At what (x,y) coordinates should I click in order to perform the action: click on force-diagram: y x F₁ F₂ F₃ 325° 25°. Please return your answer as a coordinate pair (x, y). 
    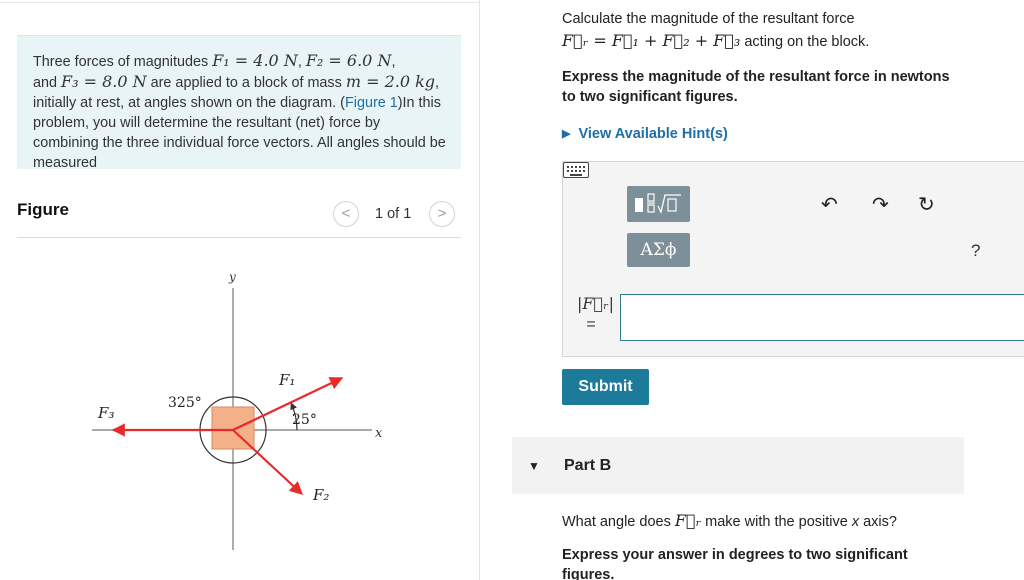
    Looking at the image, I should click on (237, 410).